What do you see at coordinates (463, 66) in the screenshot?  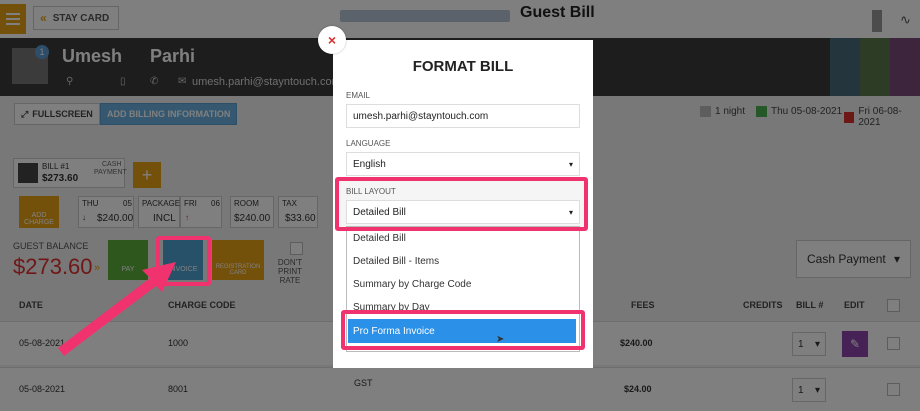 I see `modal-title: FORMAT BILL` at bounding box center [463, 66].